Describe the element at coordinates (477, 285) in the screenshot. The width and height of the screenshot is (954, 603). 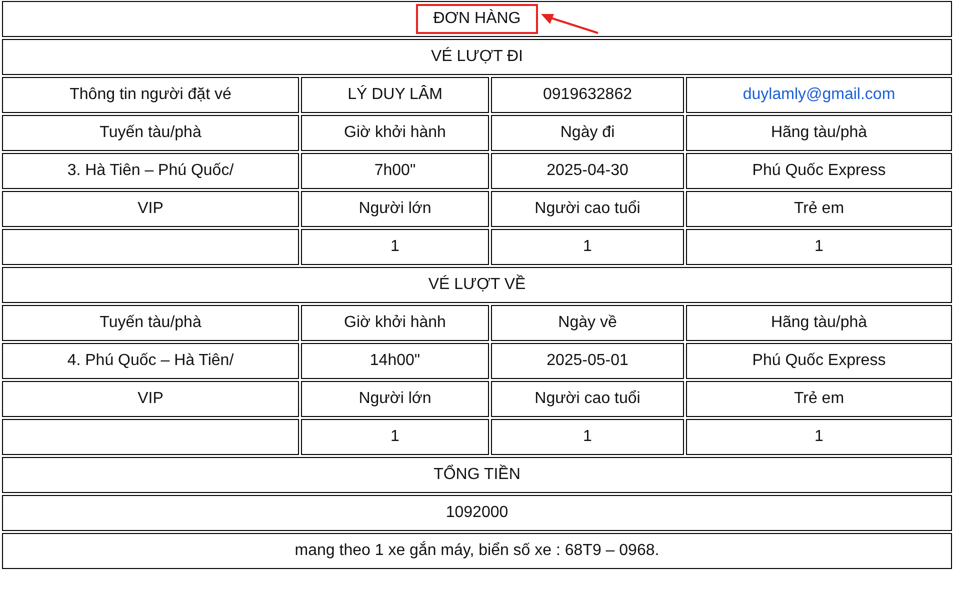
I see `table-cell: VÉ LƯỢT VỀ` at that location.